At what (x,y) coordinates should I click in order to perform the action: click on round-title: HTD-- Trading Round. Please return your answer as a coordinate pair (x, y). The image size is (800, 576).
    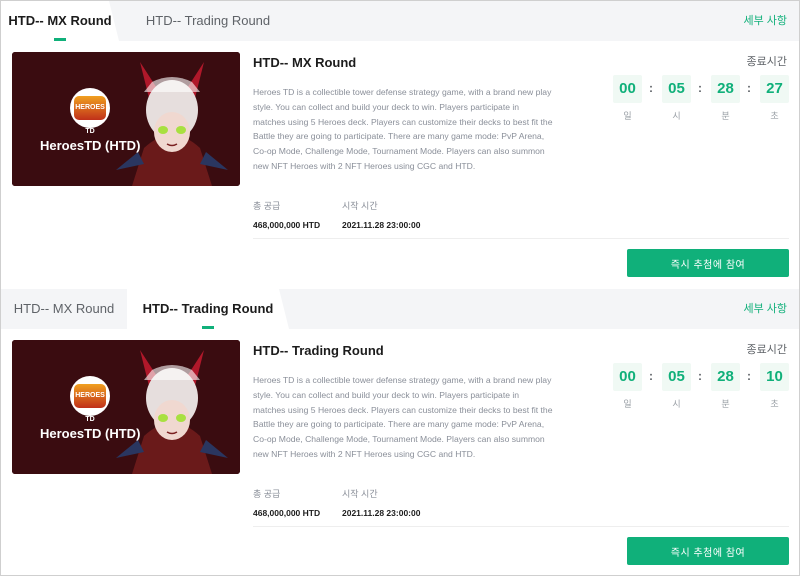
    Looking at the image, I should click on (318, 350).